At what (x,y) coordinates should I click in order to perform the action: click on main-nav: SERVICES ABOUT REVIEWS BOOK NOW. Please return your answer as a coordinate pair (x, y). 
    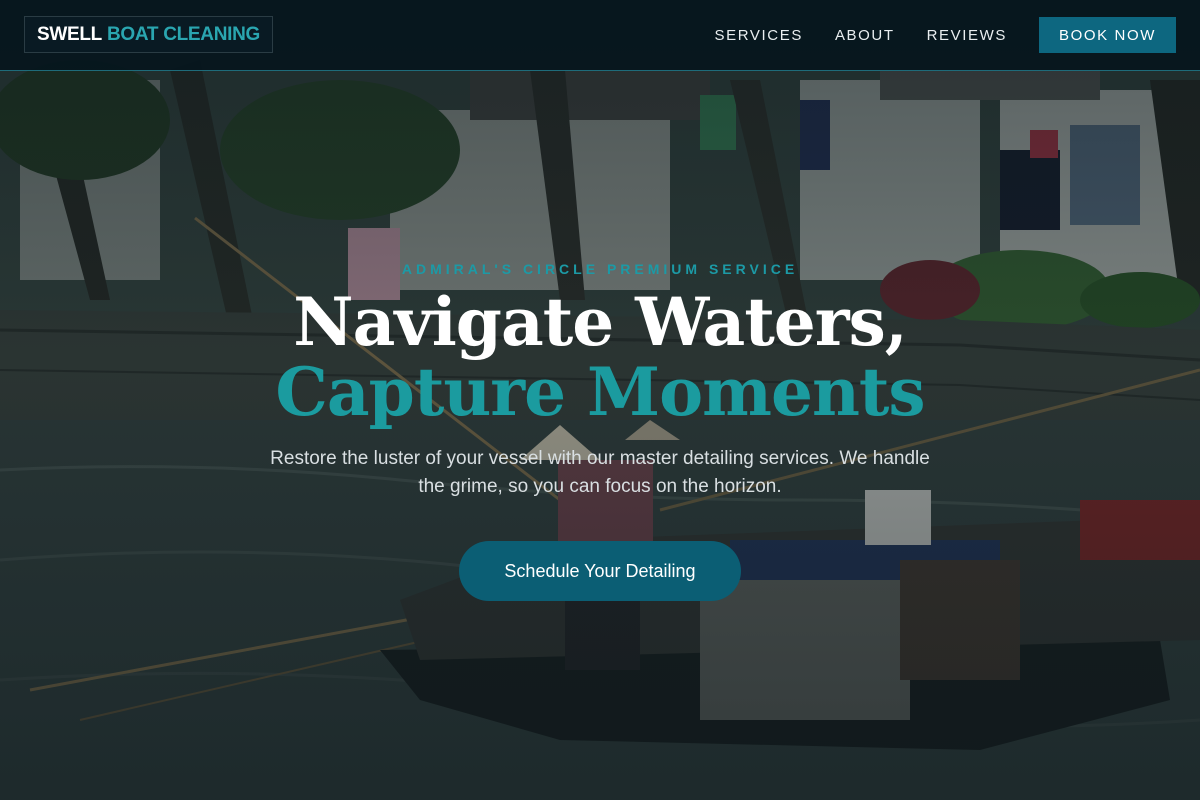
    Looking at the image, I should click on (945, 35).